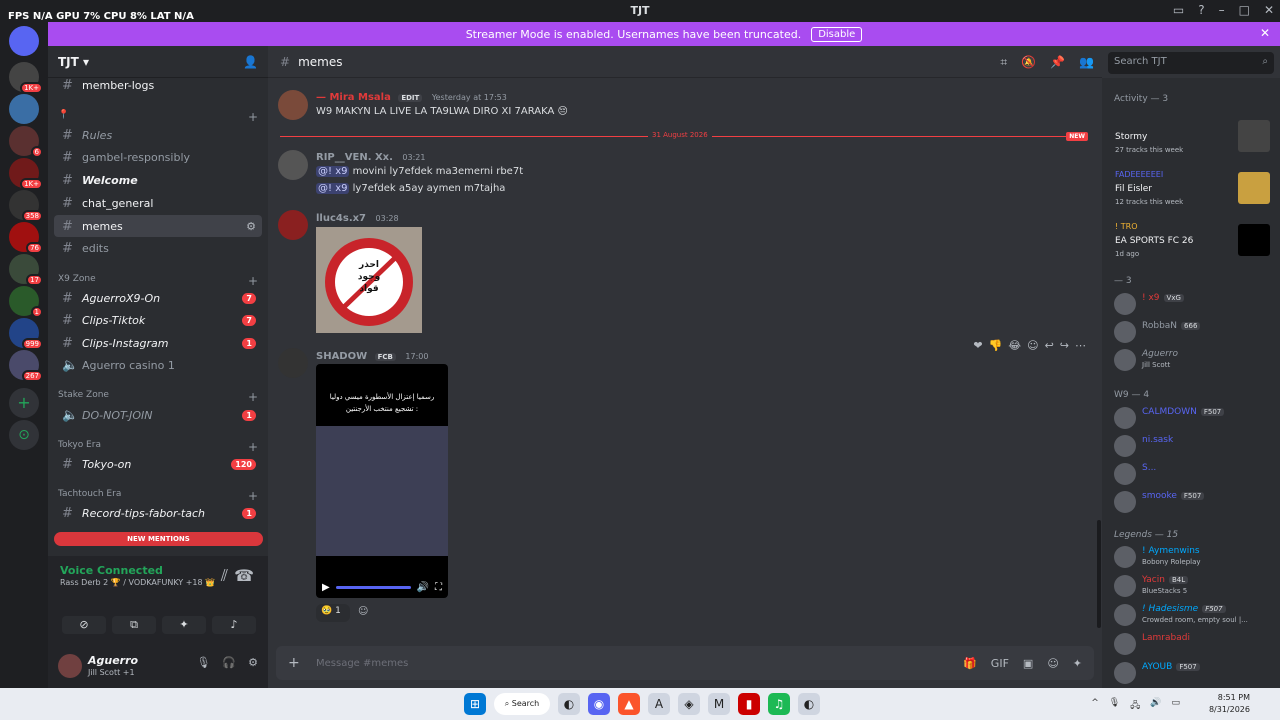  Describe the element at coordinates (158, 464) in the screenshot. I see `channel-tokyo-on: # Tokyo-on 120` at that location.